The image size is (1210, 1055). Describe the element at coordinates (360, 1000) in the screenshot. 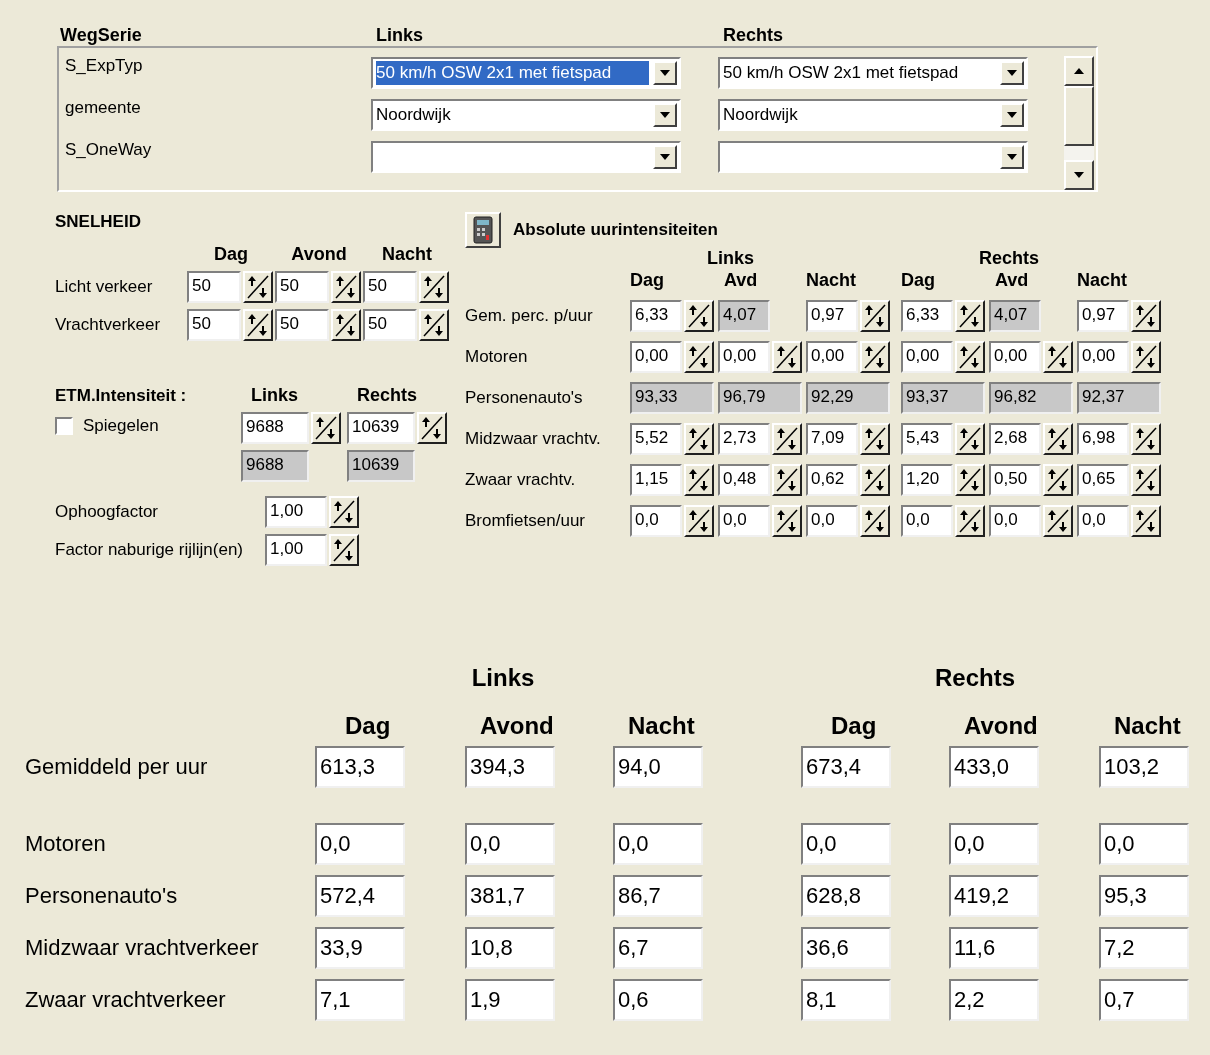

I see `value-field: 7,1` at that location.